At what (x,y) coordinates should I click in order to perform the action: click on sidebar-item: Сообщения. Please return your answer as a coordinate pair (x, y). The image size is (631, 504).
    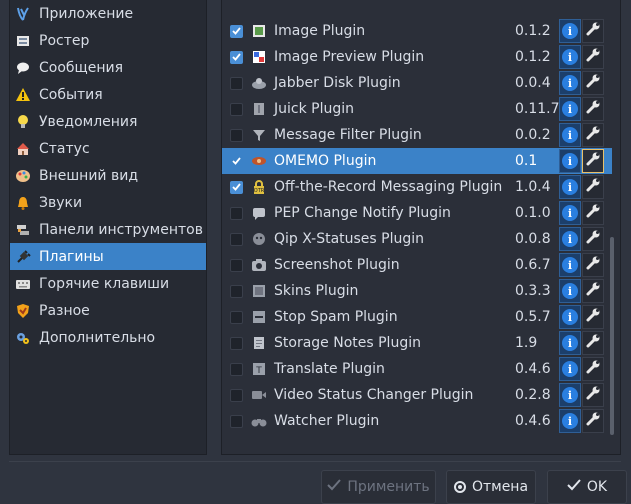
    Looking at the image, I should click on (108, 67).